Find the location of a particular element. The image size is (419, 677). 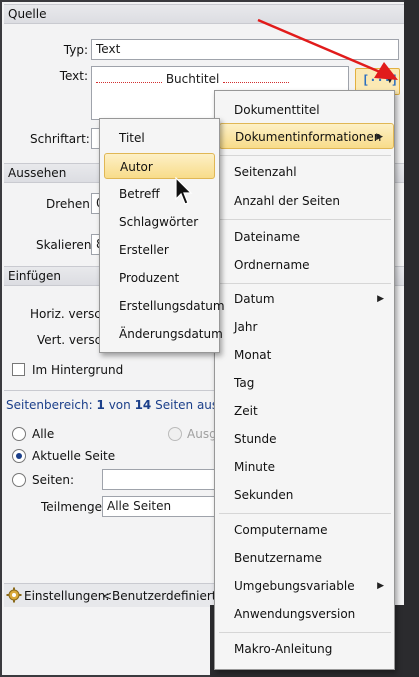

menu-item-minute: Minute is located at coordinates (304, 467).